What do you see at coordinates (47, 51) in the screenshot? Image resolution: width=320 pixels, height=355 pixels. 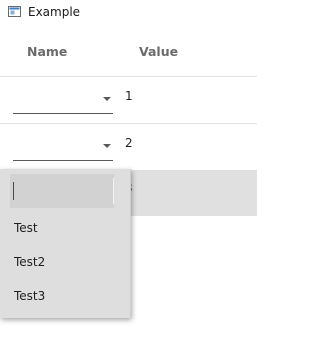 I see `column-header-name: Name` at bounding box center [47, 51].